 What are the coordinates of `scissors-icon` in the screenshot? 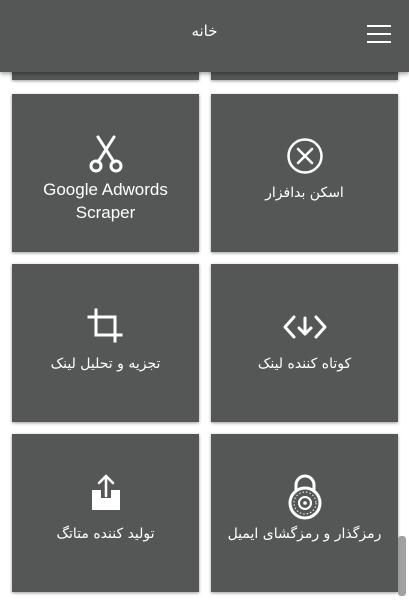 It's located at (106, 154).